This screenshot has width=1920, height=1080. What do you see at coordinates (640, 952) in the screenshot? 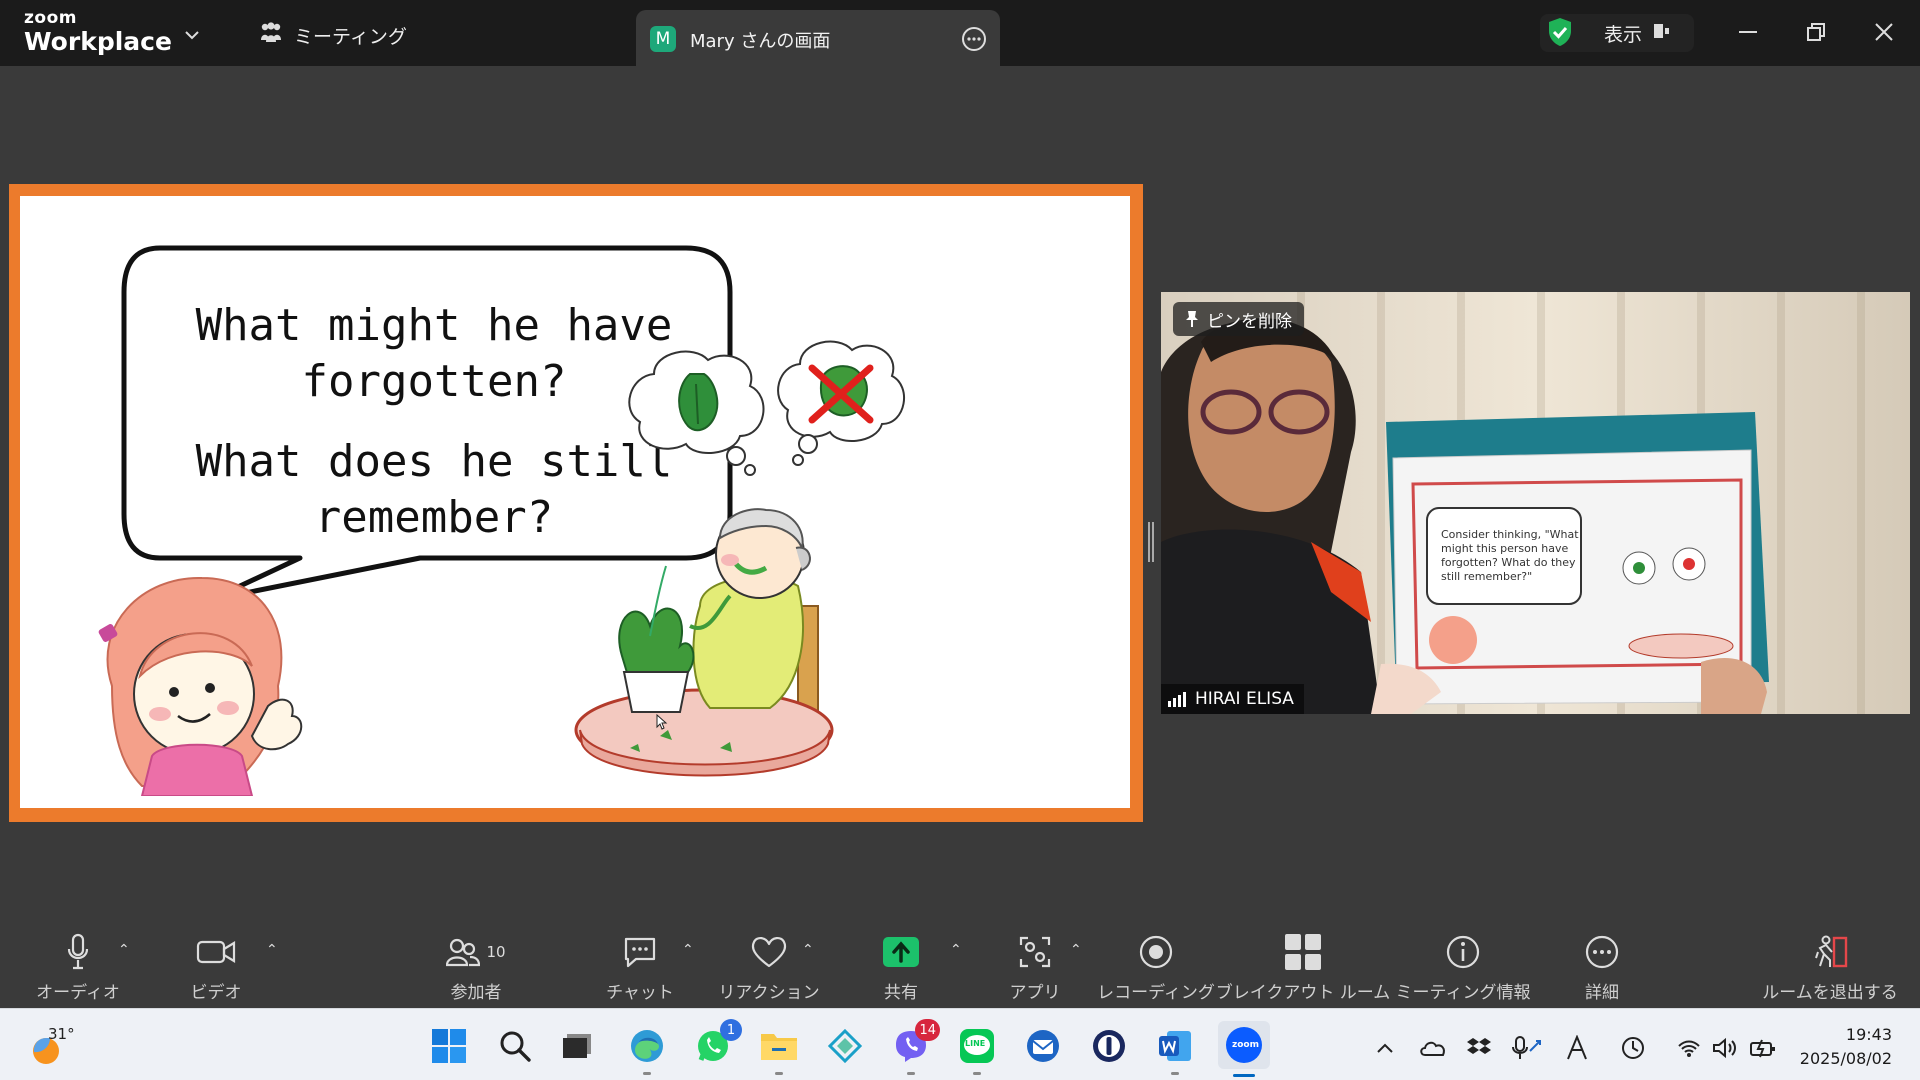
I see `chat-bubble-icon` at bounding box center [640, 952].